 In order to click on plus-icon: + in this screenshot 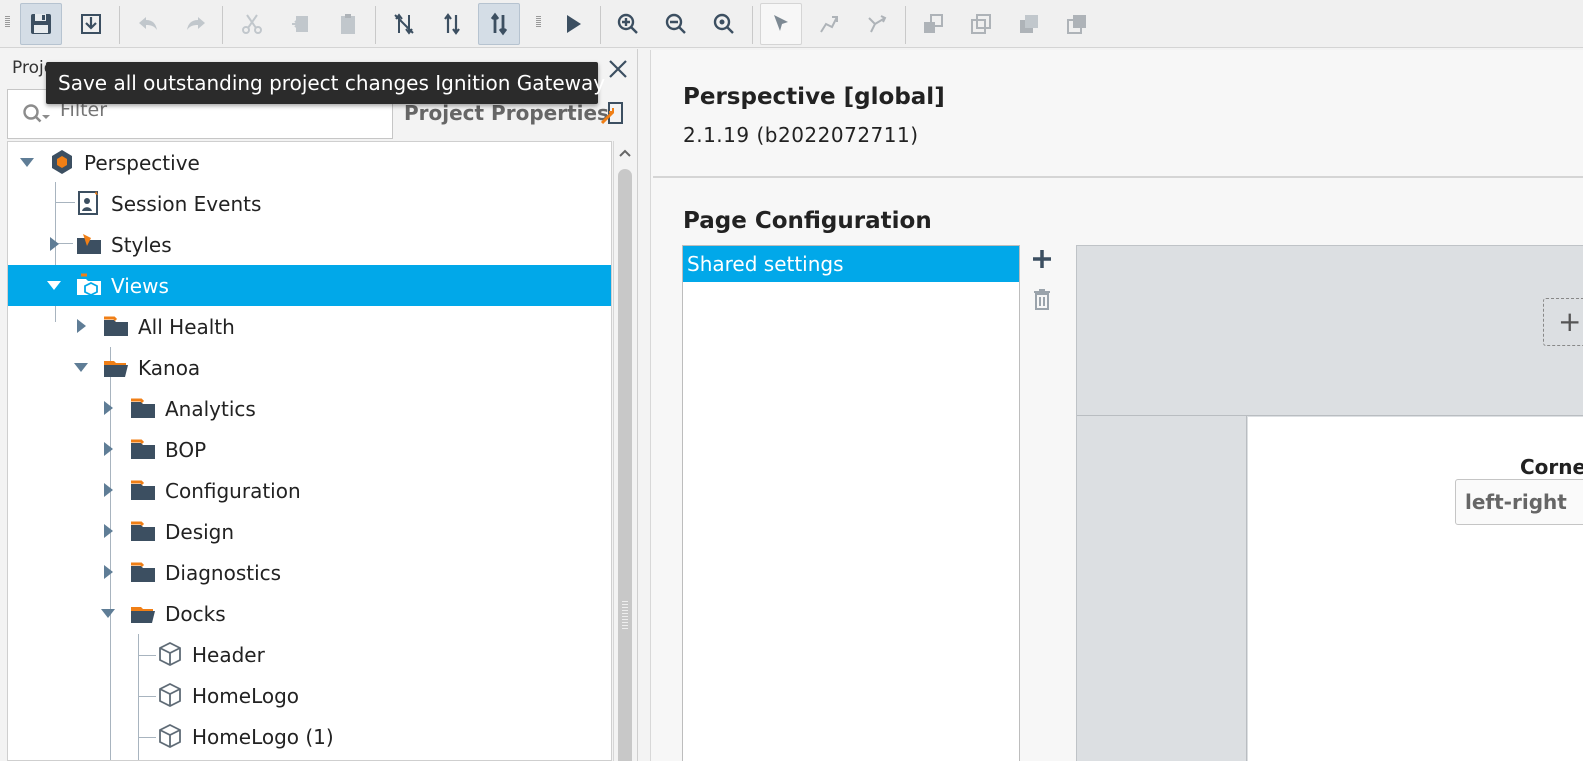, I will do `click(1570, 321)`.